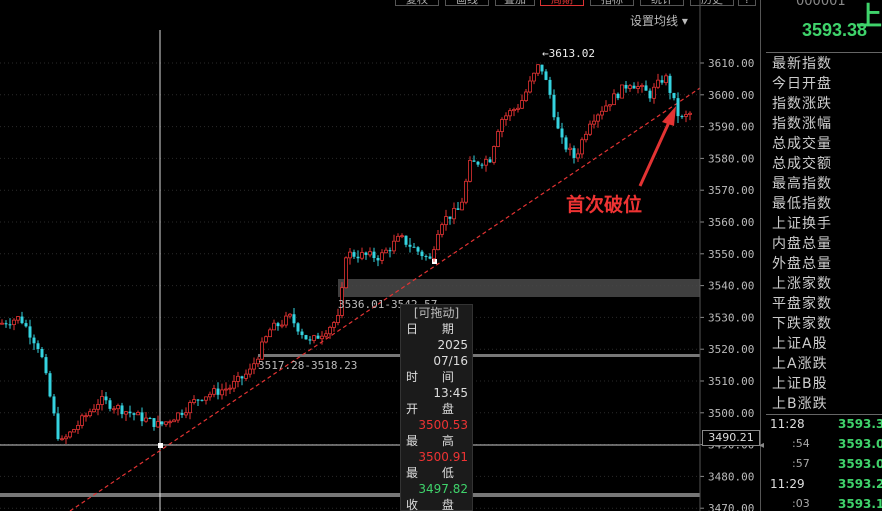 Image resolution: width=882 pixels, height=511 pixels. What do you see at coordinates (802, 64) in the screenshot?
I see `quote-label: 最新指数` at bounding box center [802, 64].